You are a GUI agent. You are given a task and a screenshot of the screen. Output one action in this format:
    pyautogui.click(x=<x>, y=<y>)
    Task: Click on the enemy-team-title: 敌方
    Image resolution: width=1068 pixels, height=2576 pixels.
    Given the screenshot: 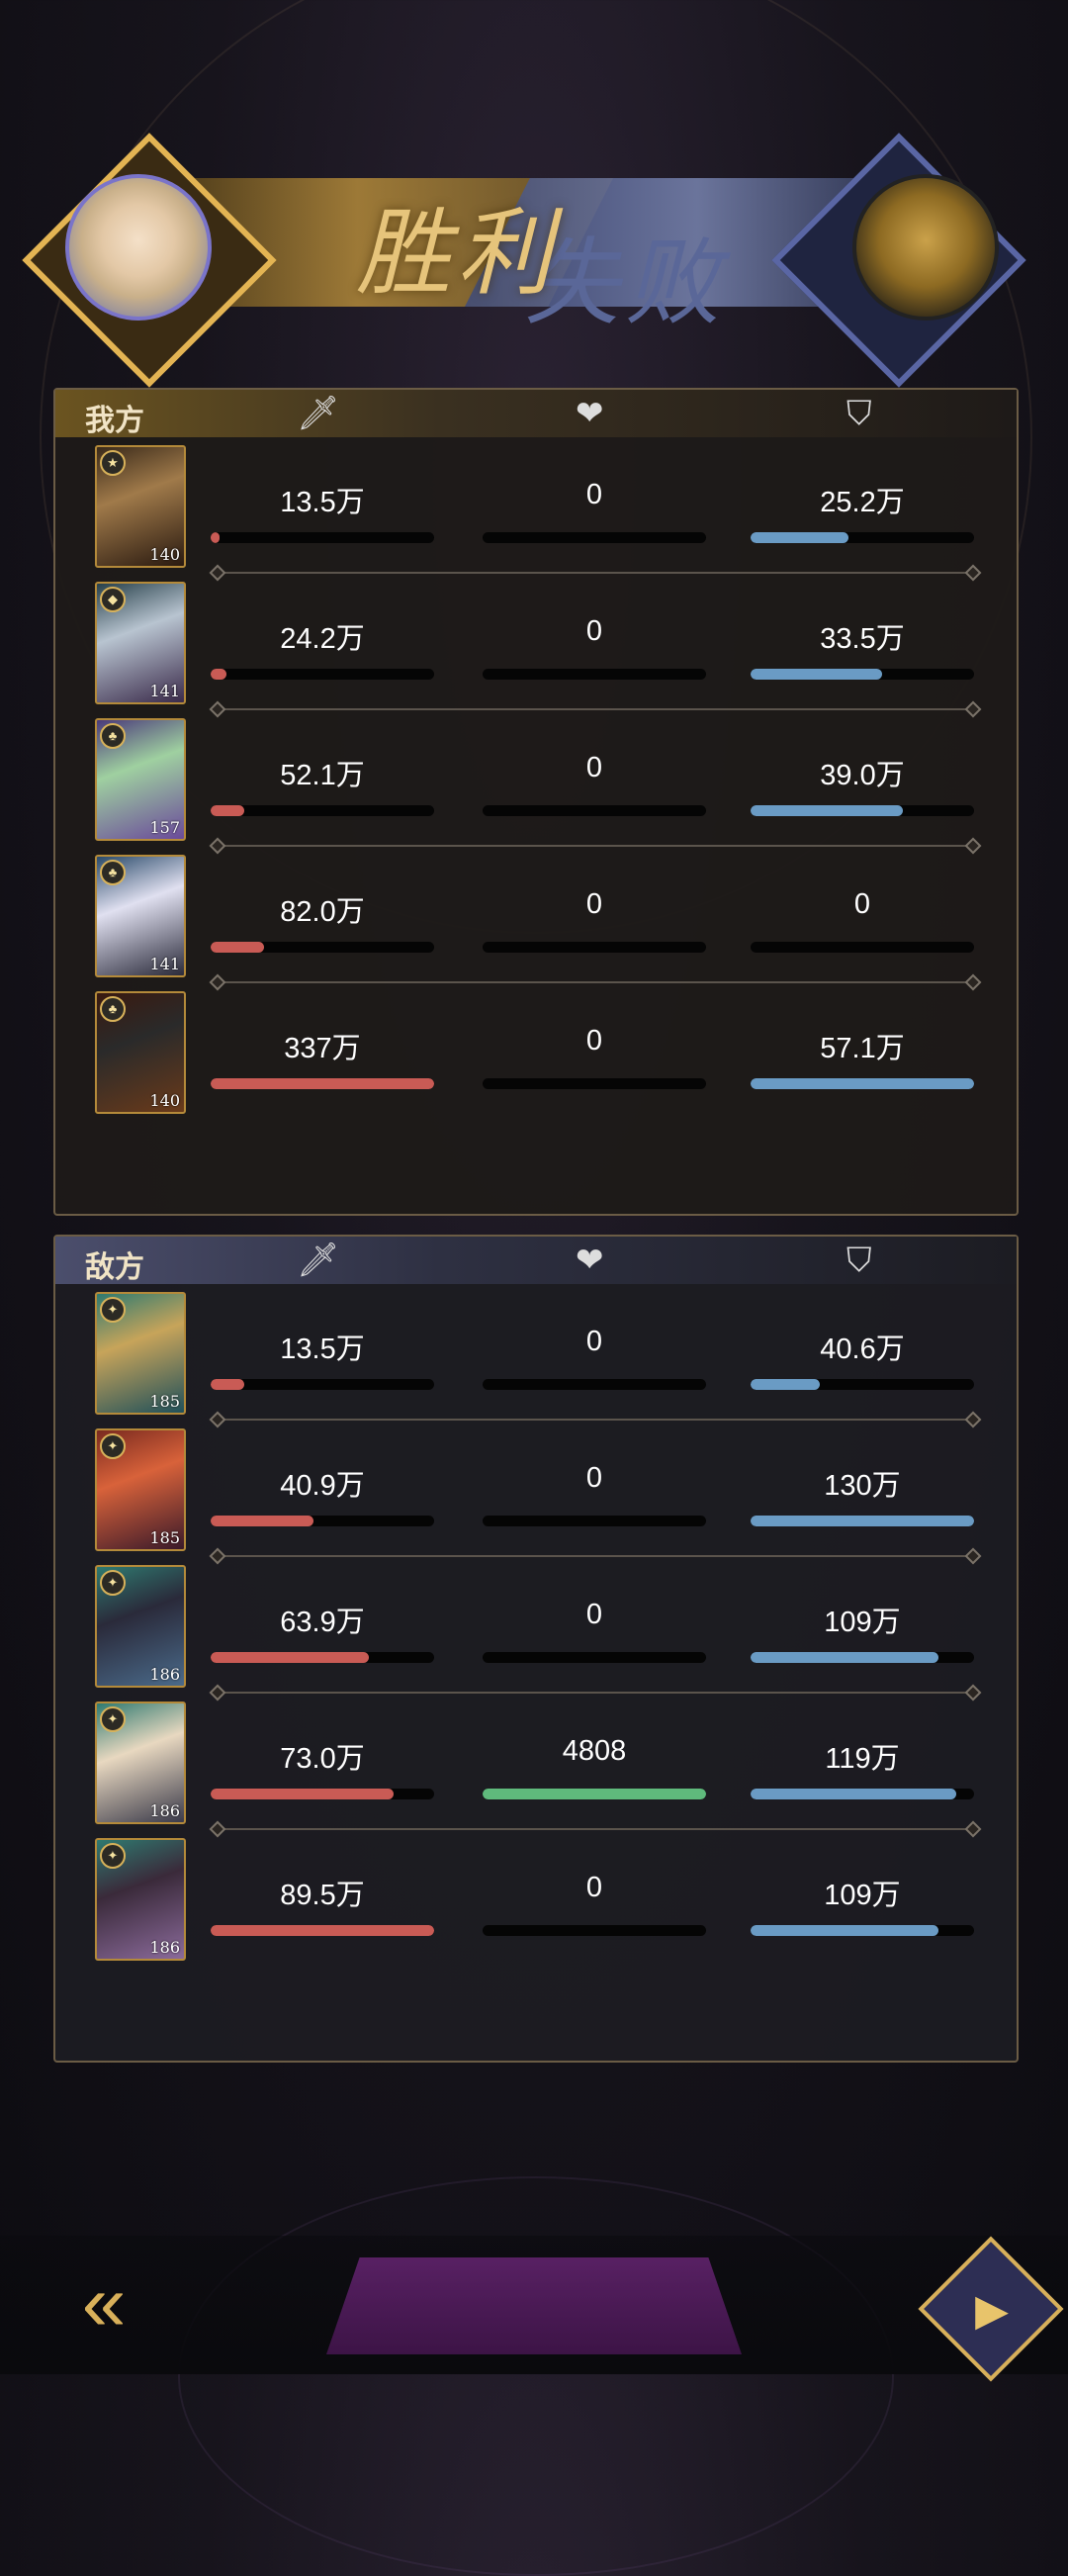 What is the action you would take?
    pyautogui.click(x=114, y=1267)
    